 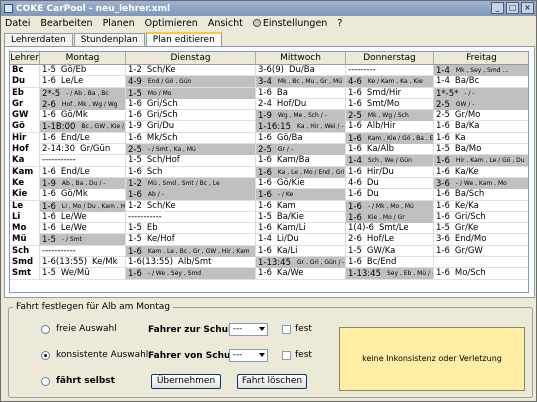 What do you see at coordinates (481, 273) in the screenshot?
I see `cell-freitag: 1-6 Mo/Sch` at bounding box center [481, 273].